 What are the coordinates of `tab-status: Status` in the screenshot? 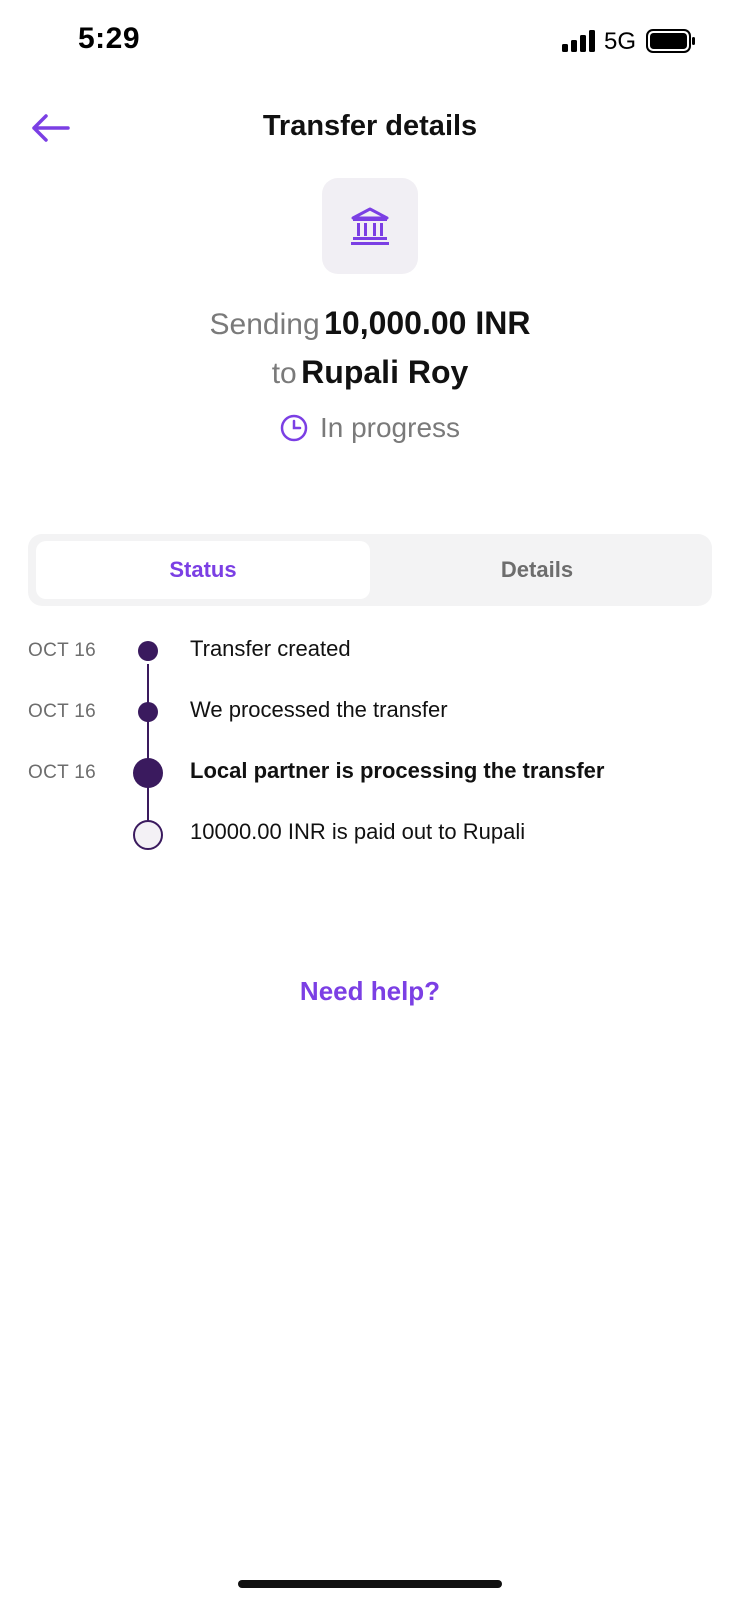 It's located at (203, 570).